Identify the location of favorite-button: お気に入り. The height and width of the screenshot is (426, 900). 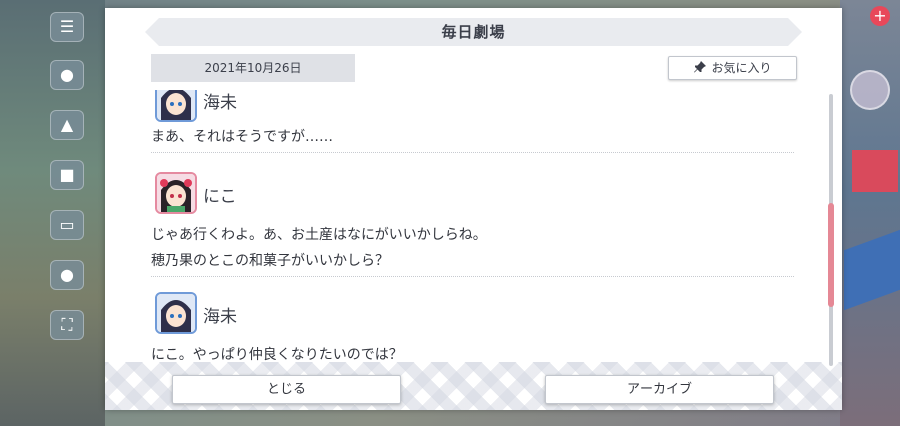
(732, 68).